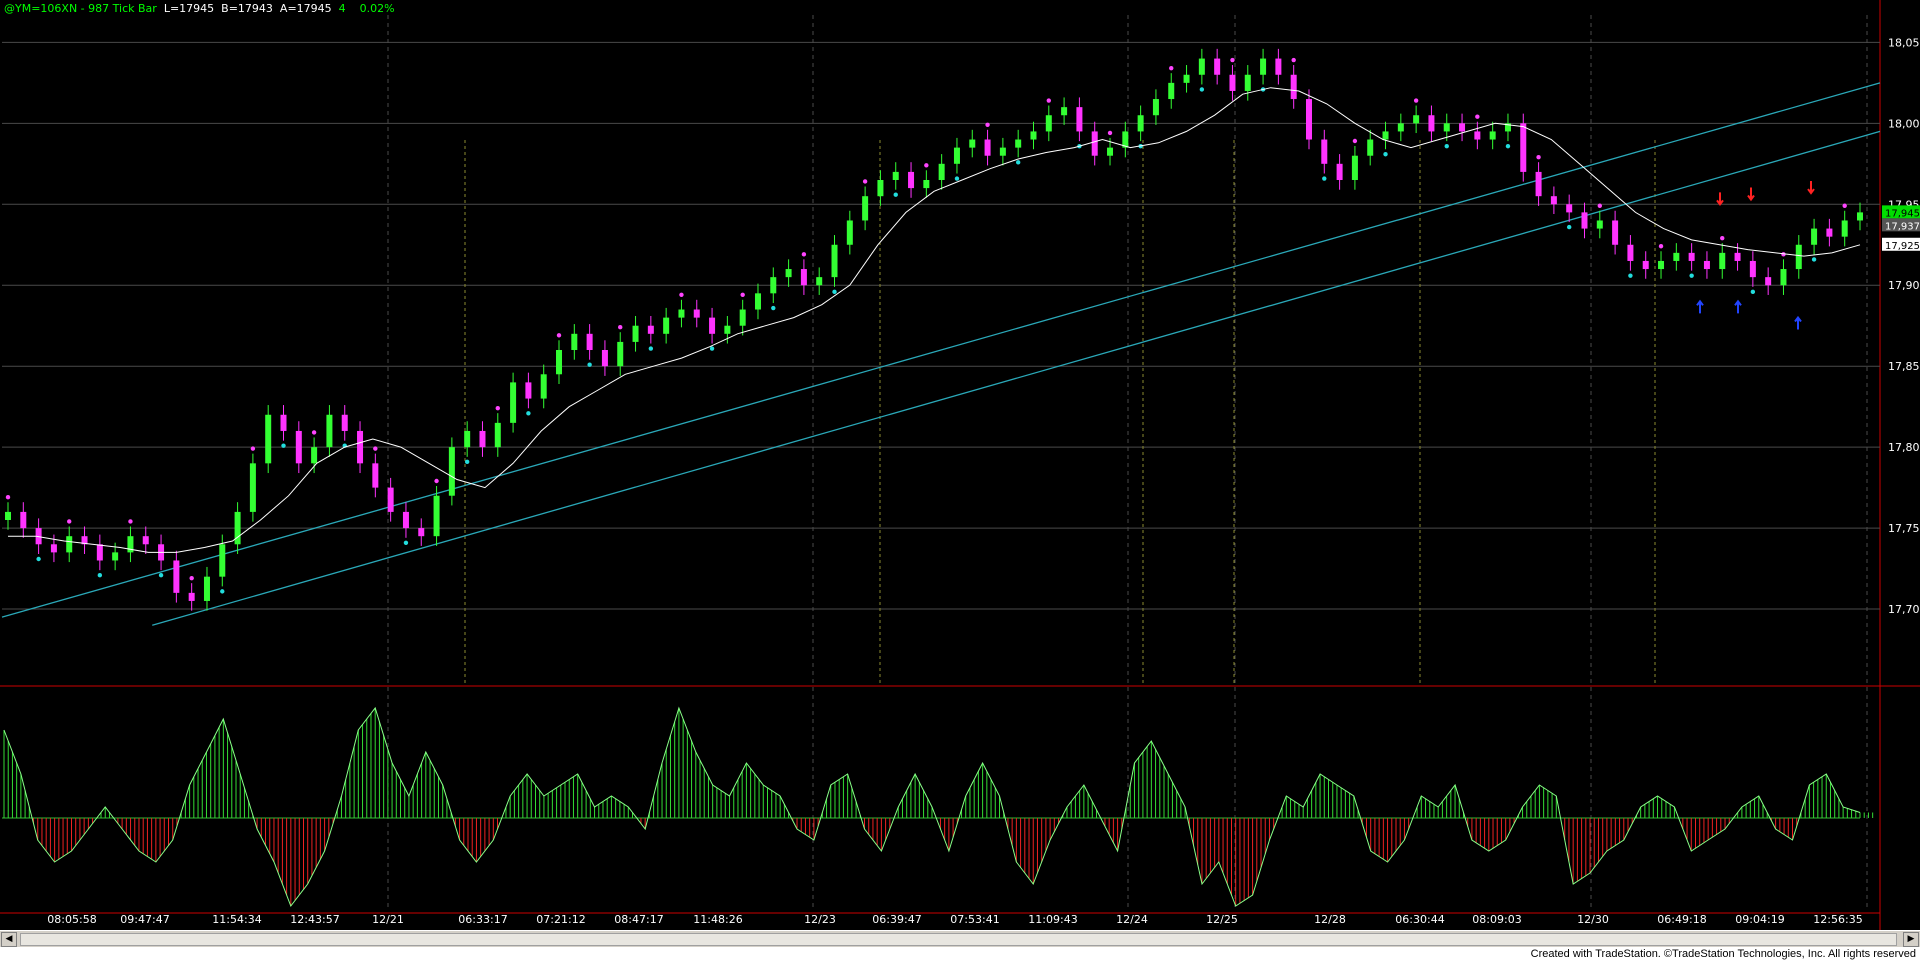 The width and height of the screenshot is (1920, 962). What do you see at coordinates (1904, 447) in the screenshot?
I see `price-tick-label: 17,800` at bounding box center [1904, 447].